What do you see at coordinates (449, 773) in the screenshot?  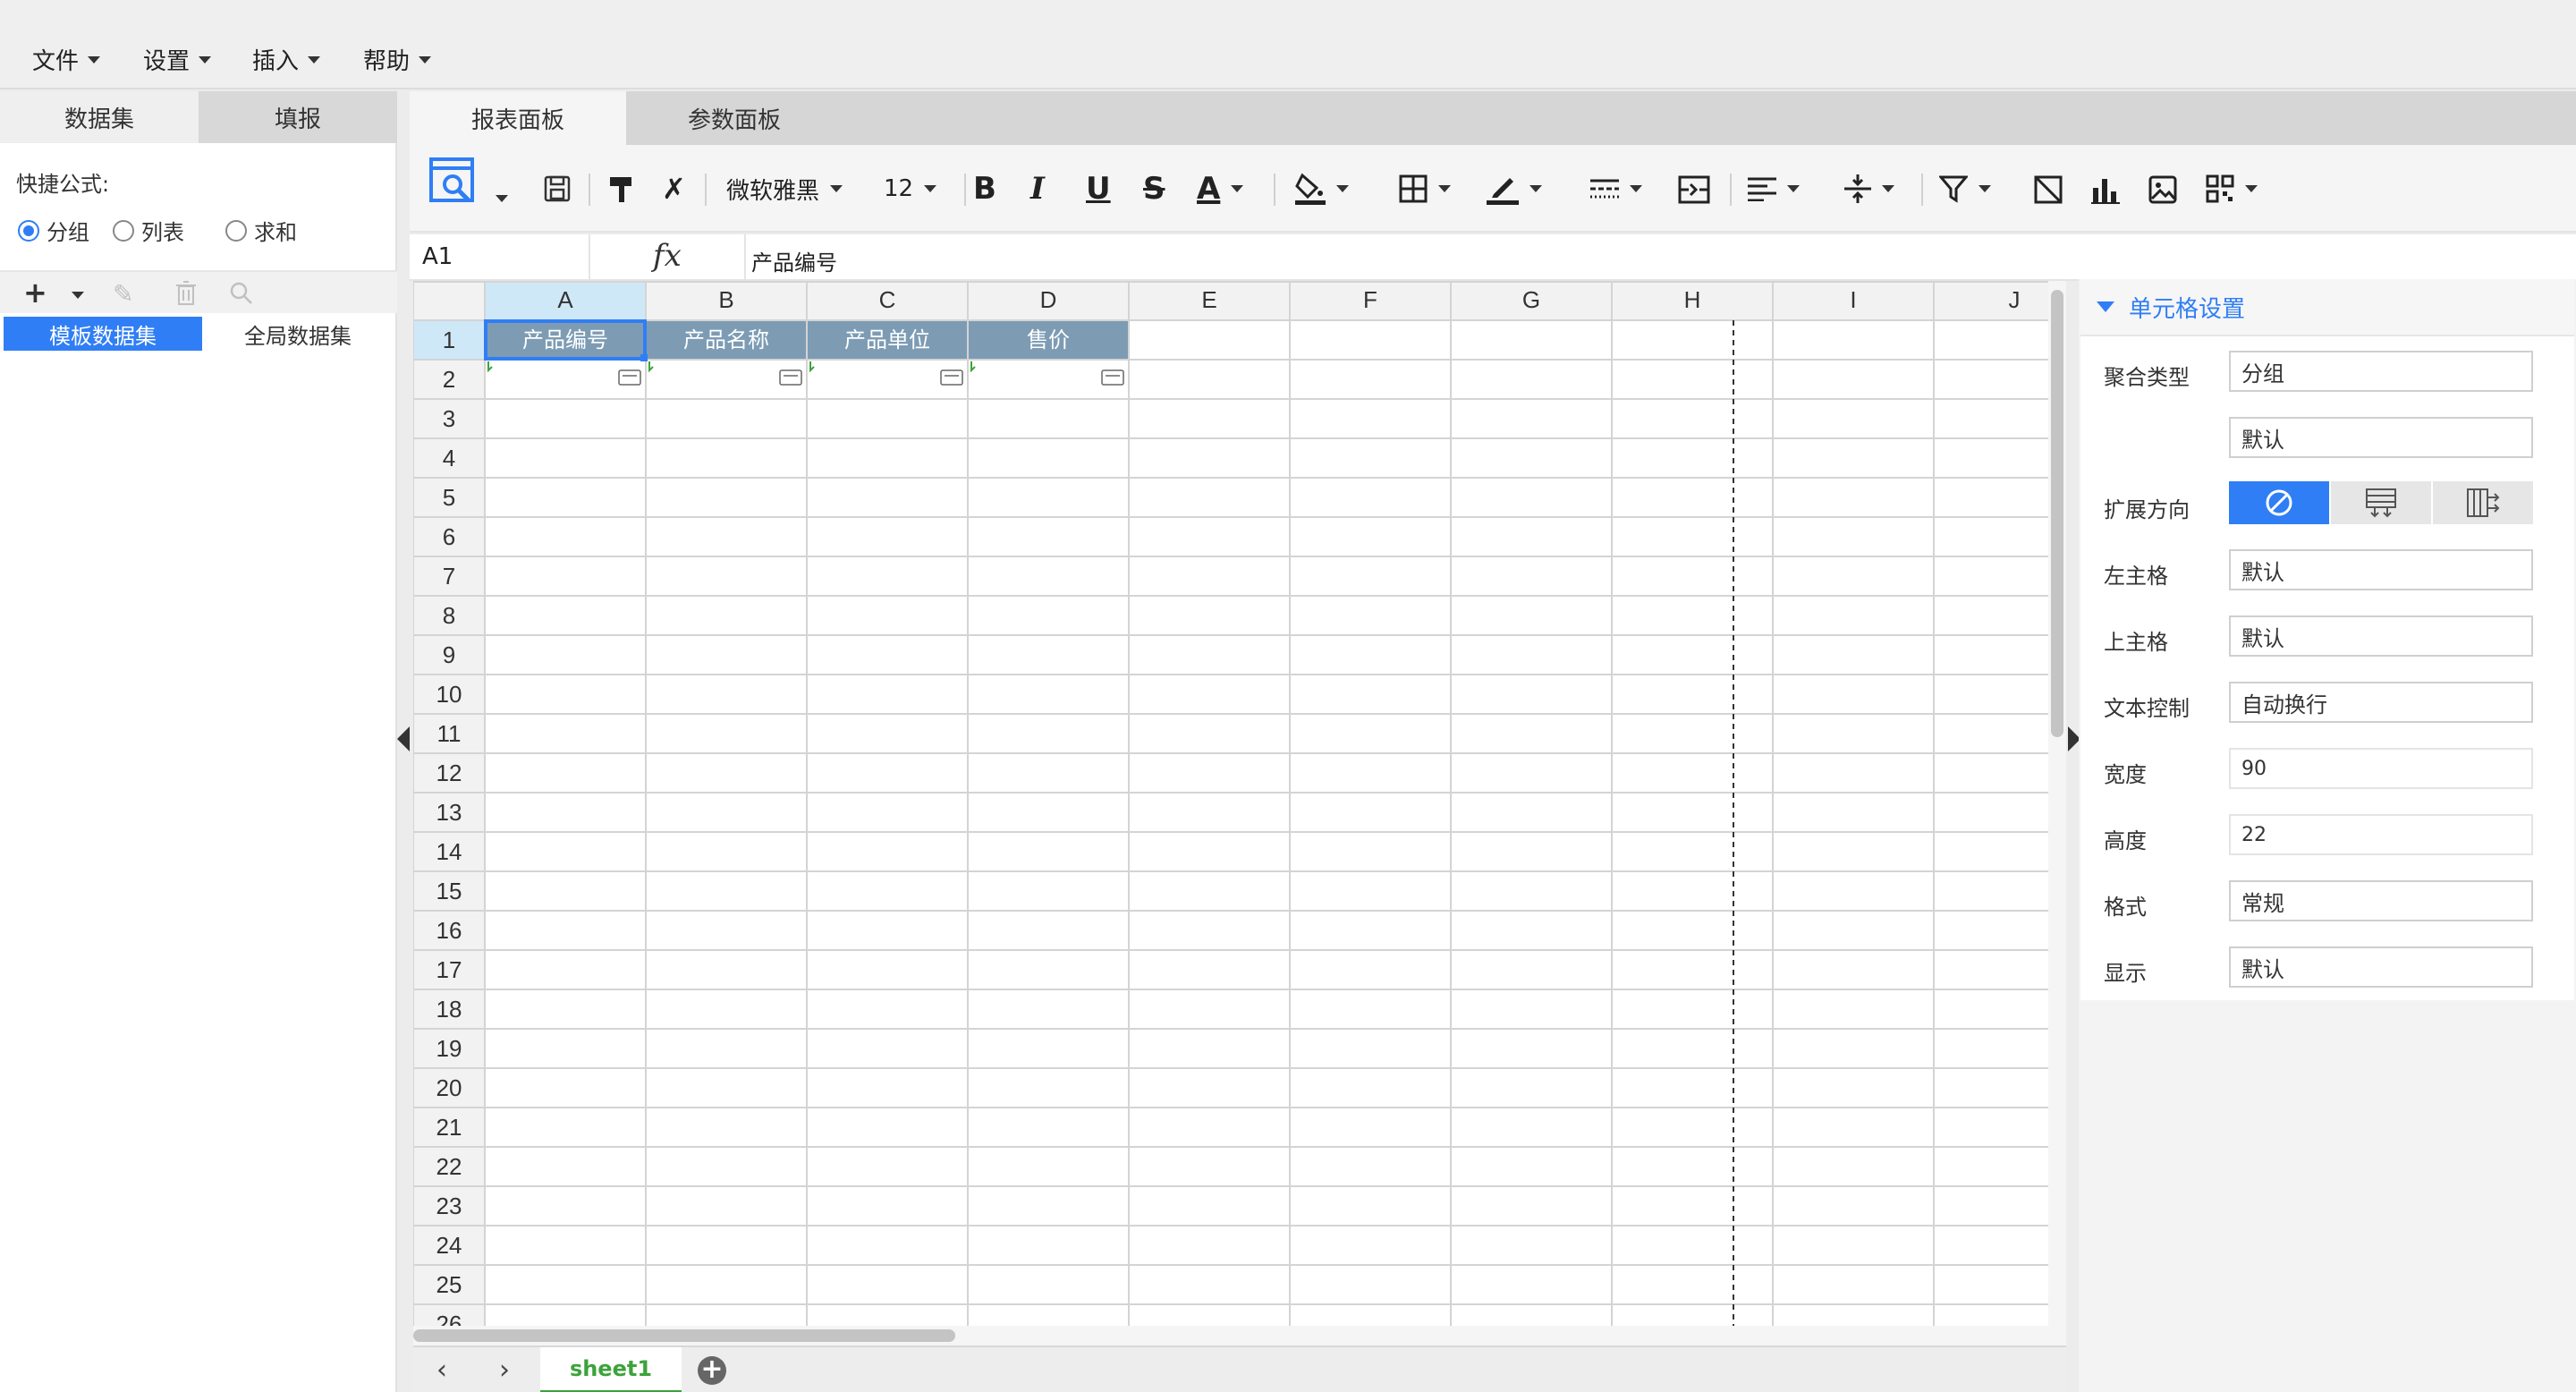 I see `row-header: 12` at bounding box center [449, 773].